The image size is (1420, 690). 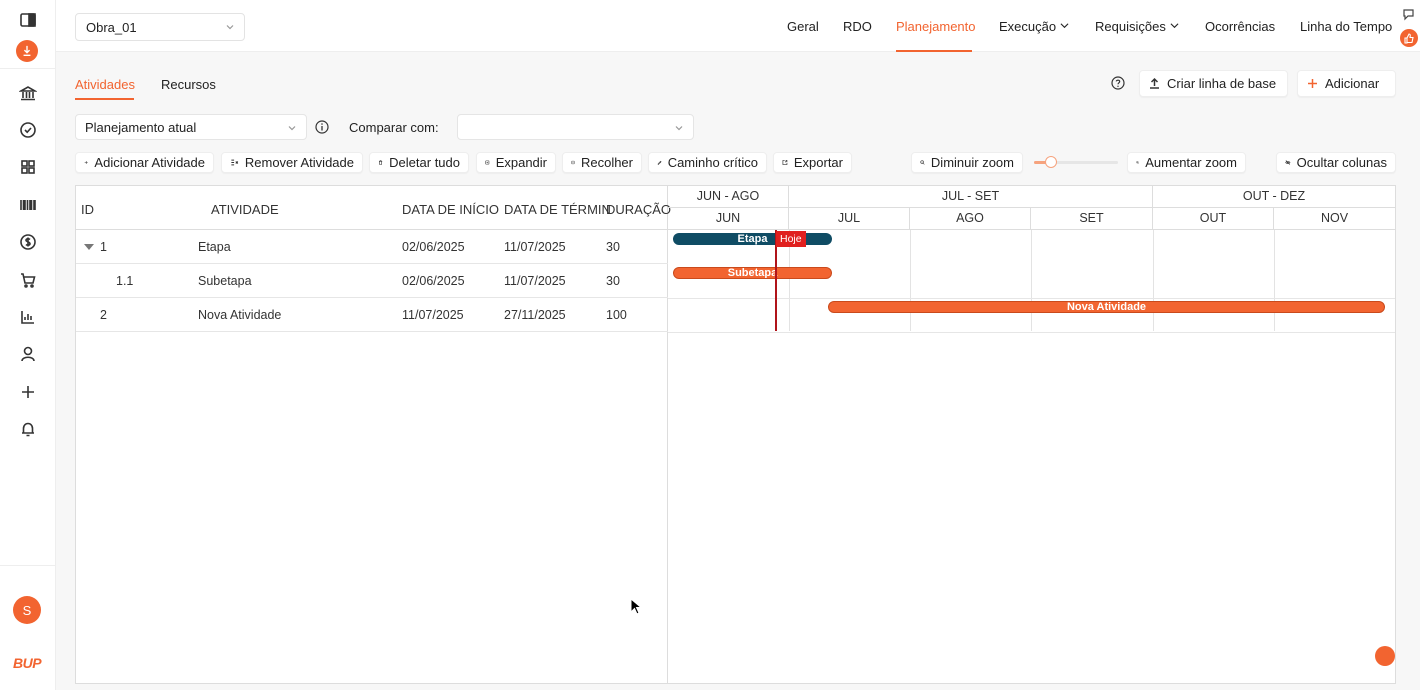 I want to click on plan-select: Planejamento atual, so click(x=191, y=127).